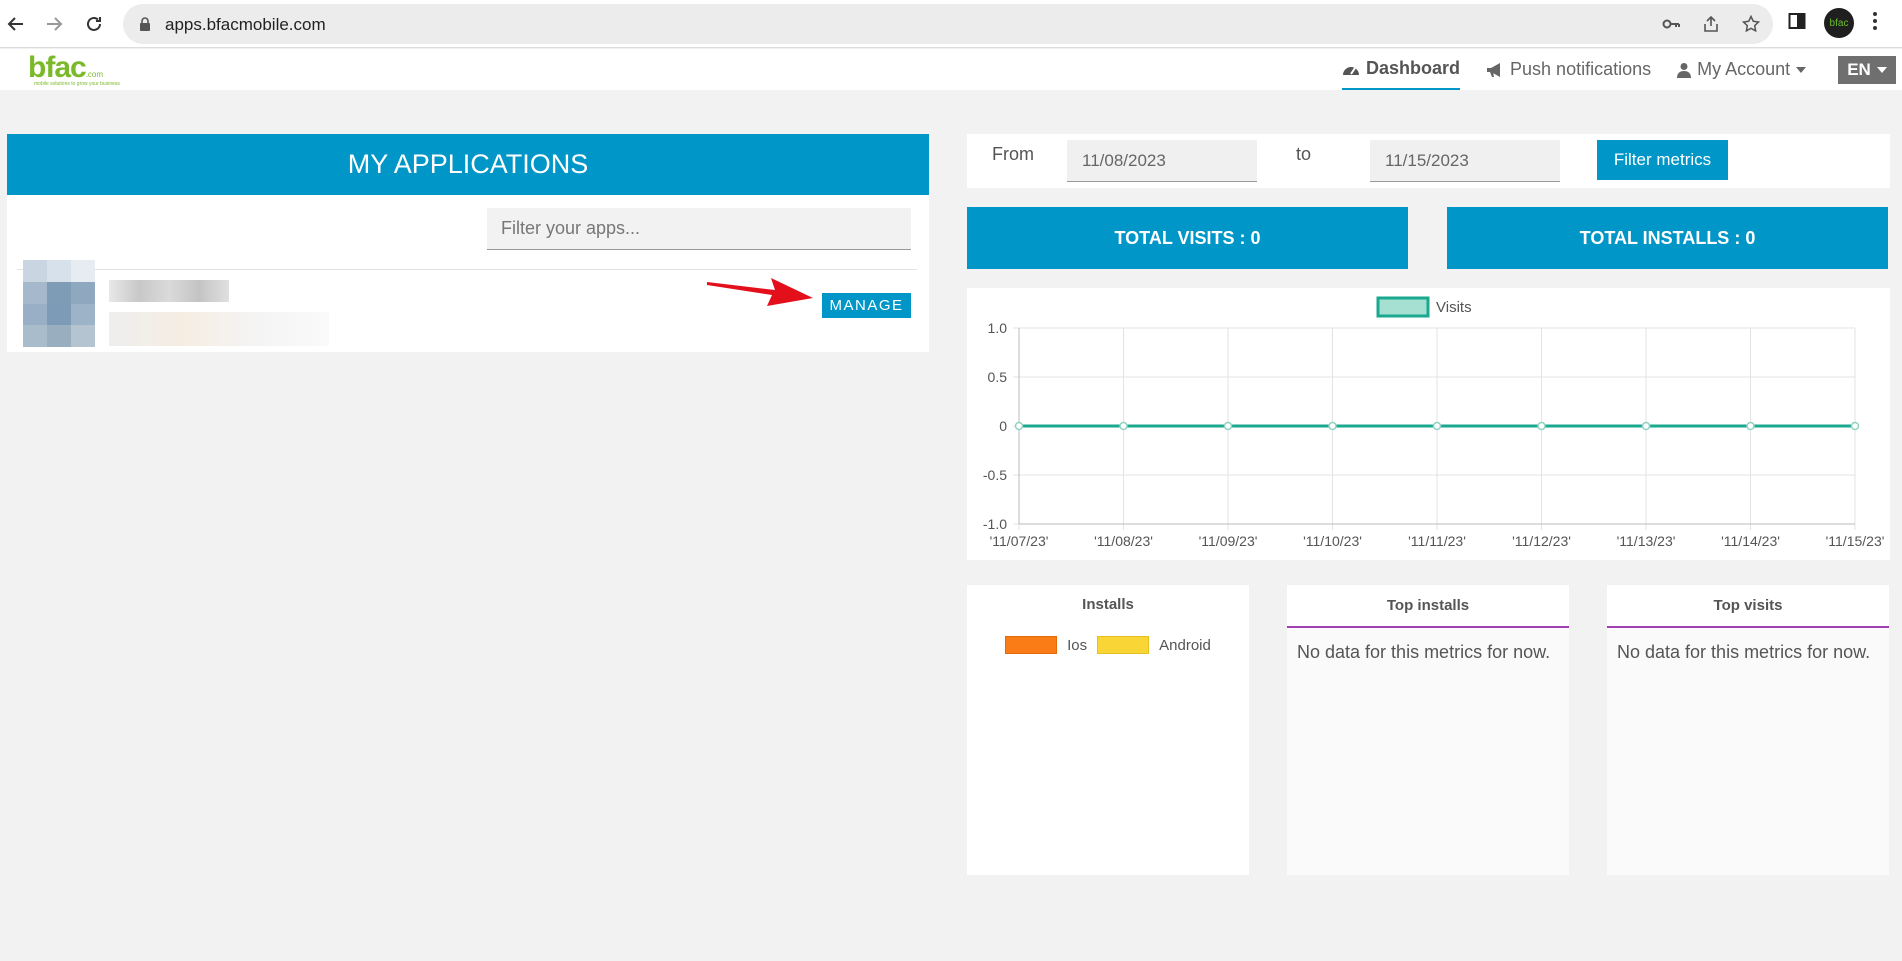 Image resolution: width=1902 pixels, height=961 pixels. What do you see at coordinates (1465, 161) in the screenshot?
I see `to-date-input: 11/15/2023` at bounding box center [1465, 161].